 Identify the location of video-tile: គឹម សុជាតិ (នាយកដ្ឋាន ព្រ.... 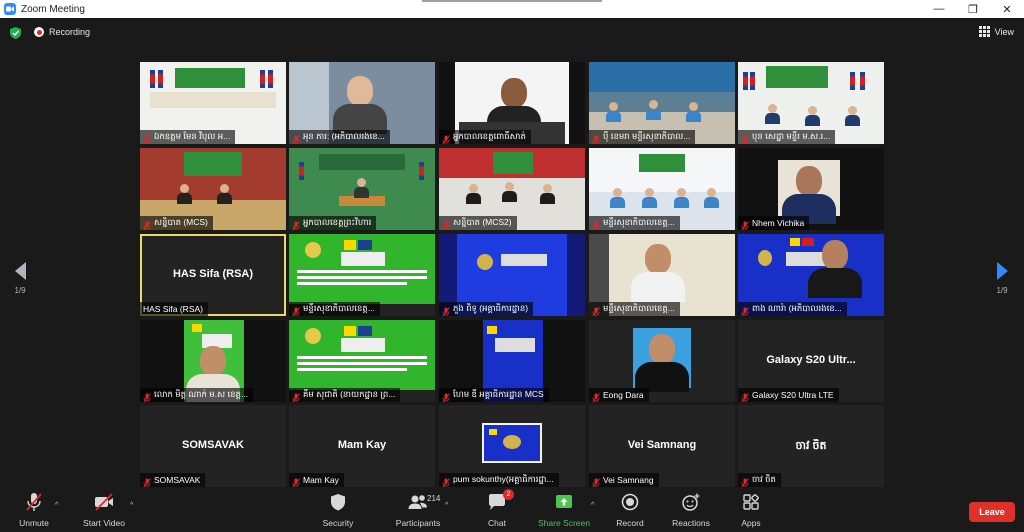
(362, 361).